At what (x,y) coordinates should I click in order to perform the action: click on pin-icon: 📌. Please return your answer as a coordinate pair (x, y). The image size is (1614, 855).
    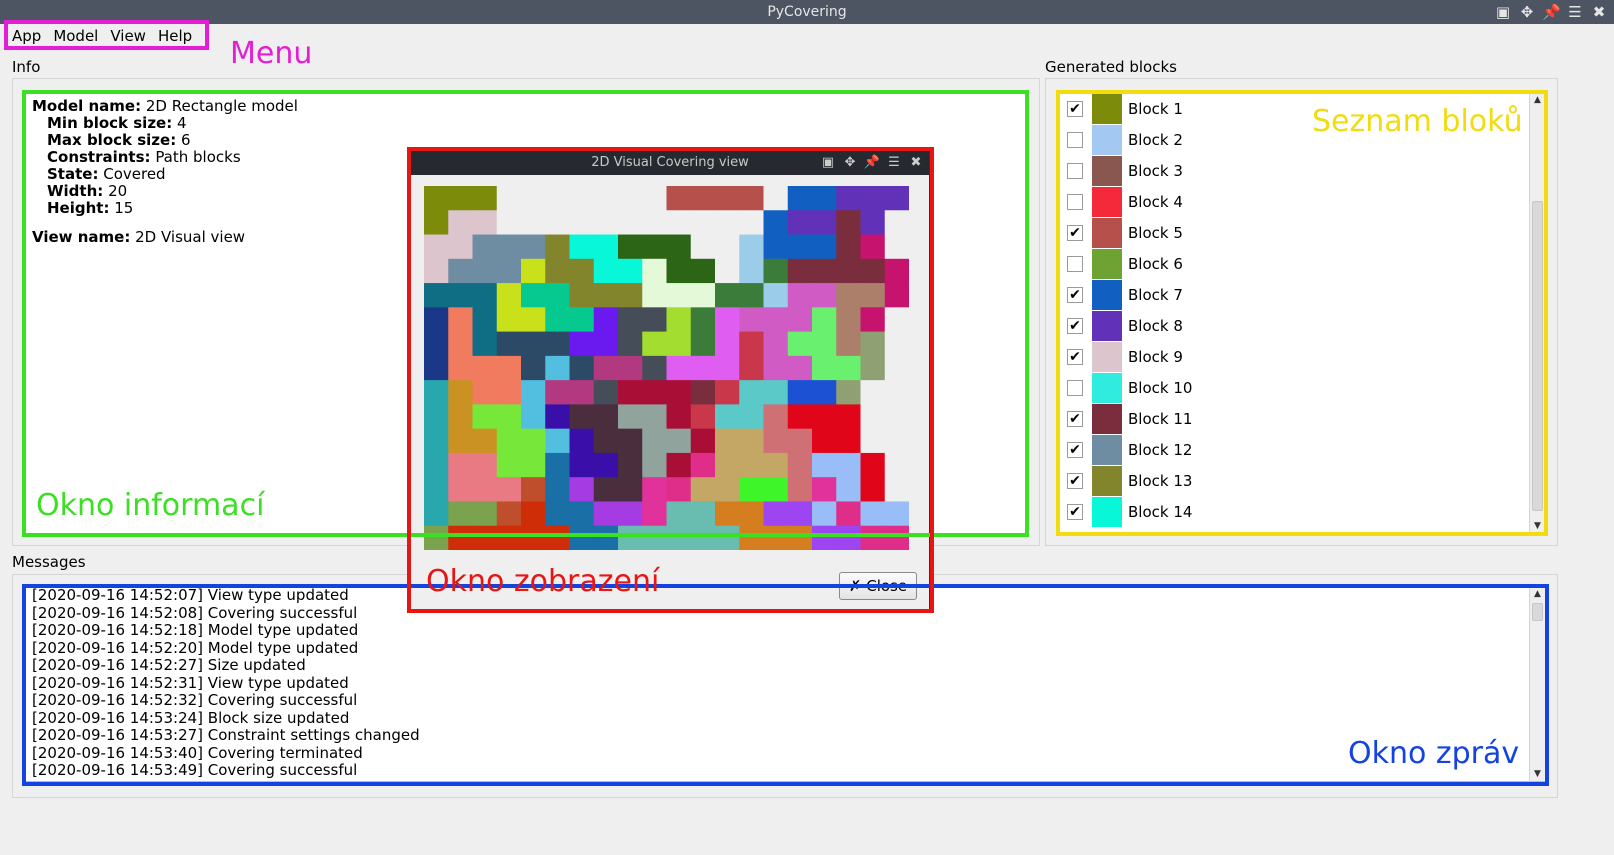
    Looking at the image, I should click on (1551, 12).